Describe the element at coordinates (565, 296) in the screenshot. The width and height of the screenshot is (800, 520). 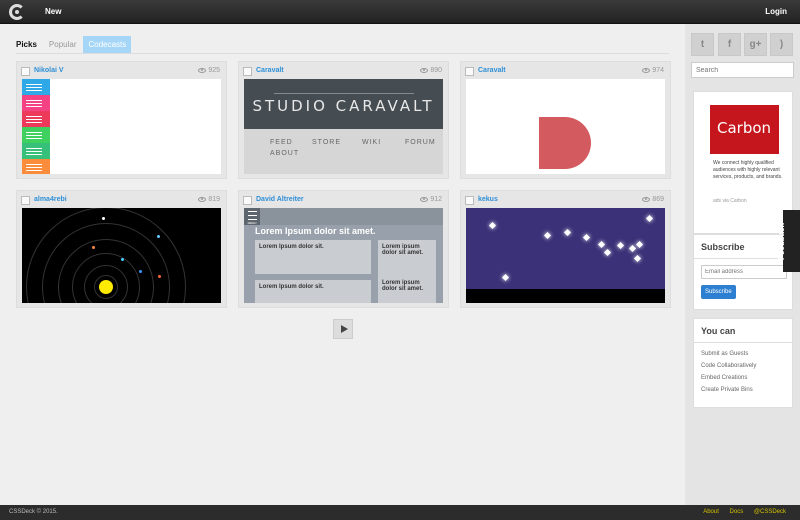
I see `grass-silhouette` at that location.